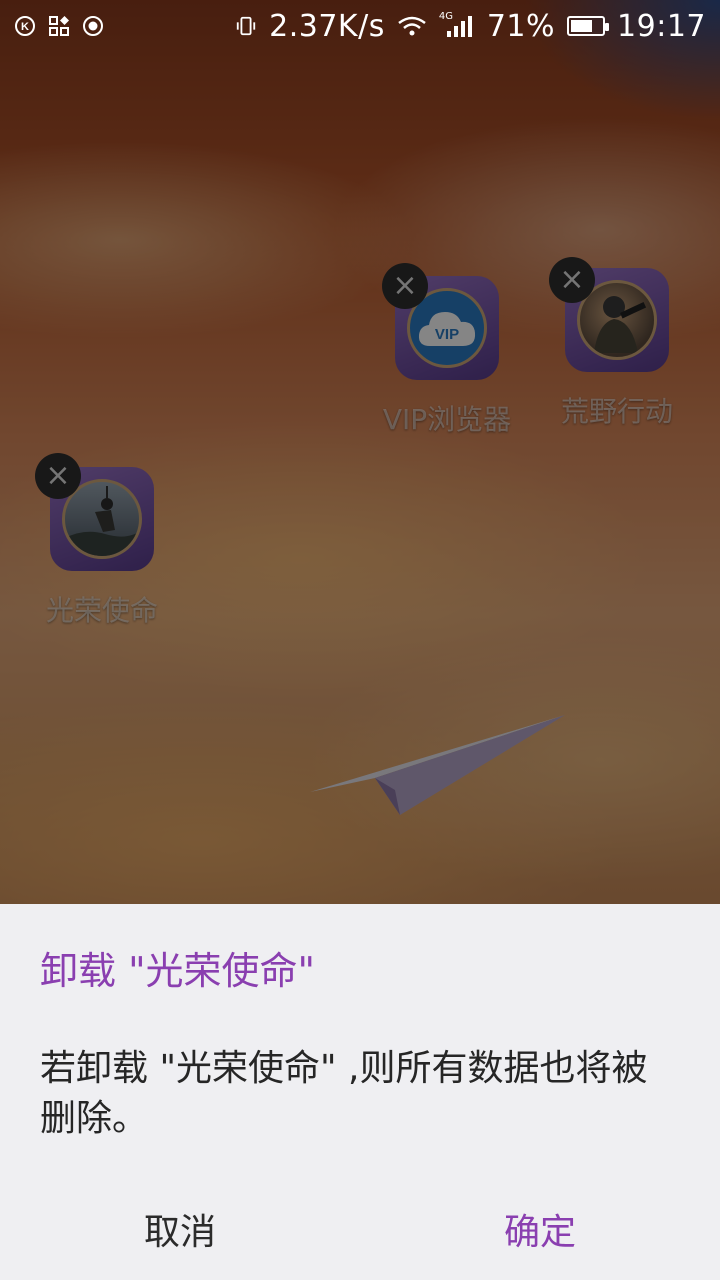  I want to click on vibrate-icon, so click(246, 26).